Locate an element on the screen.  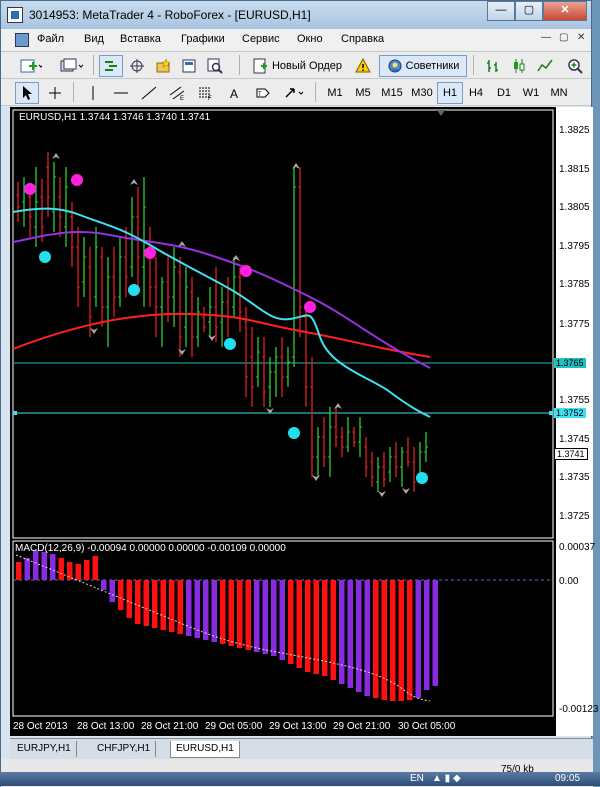
menu-view: Вид is located at coordinates (94, 39).